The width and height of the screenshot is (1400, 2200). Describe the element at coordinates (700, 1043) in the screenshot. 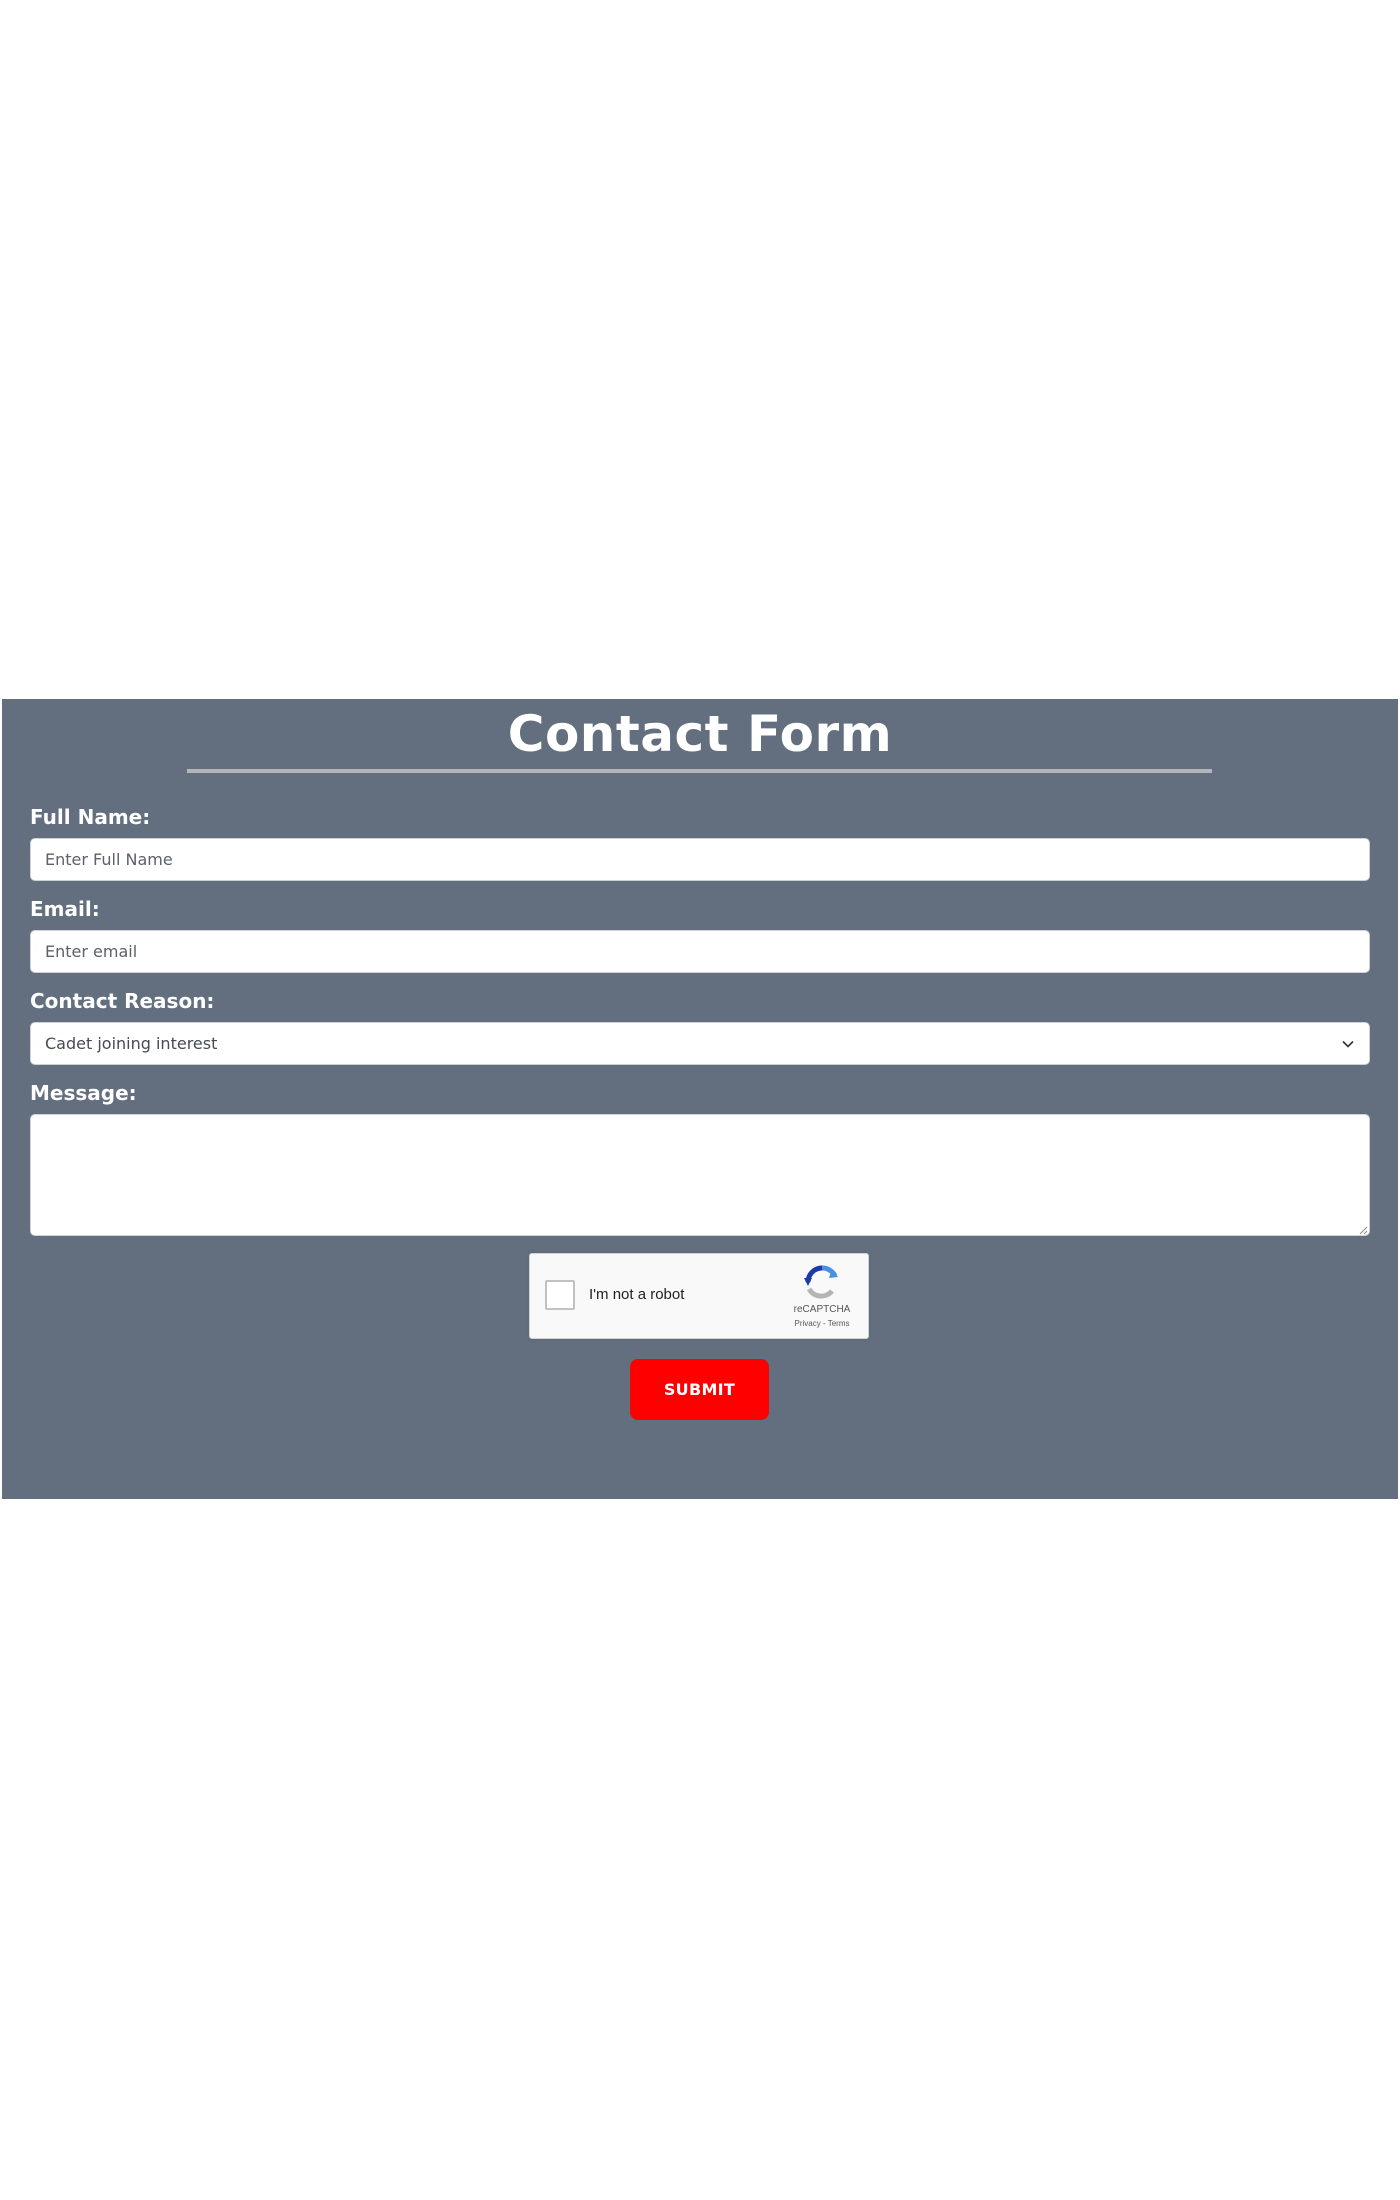

I see `contact-reason-select: Cadet joining interest` at that location.